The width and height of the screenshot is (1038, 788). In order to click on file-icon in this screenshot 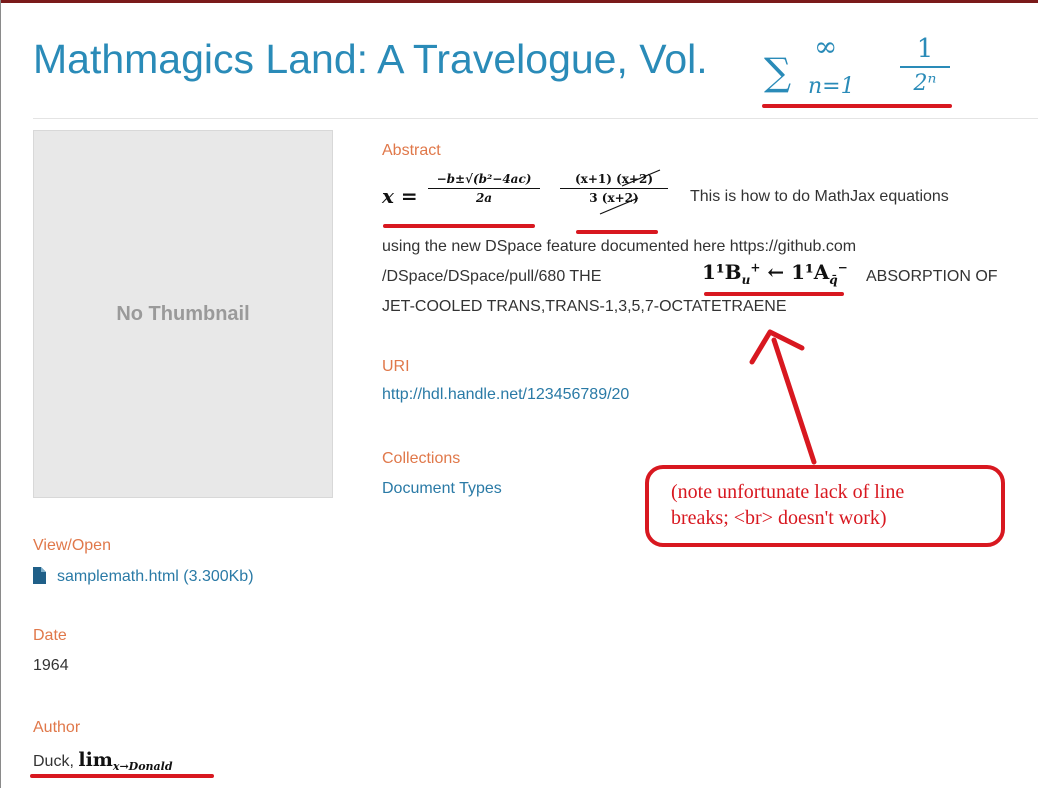, I will do `click(39, 575)`.